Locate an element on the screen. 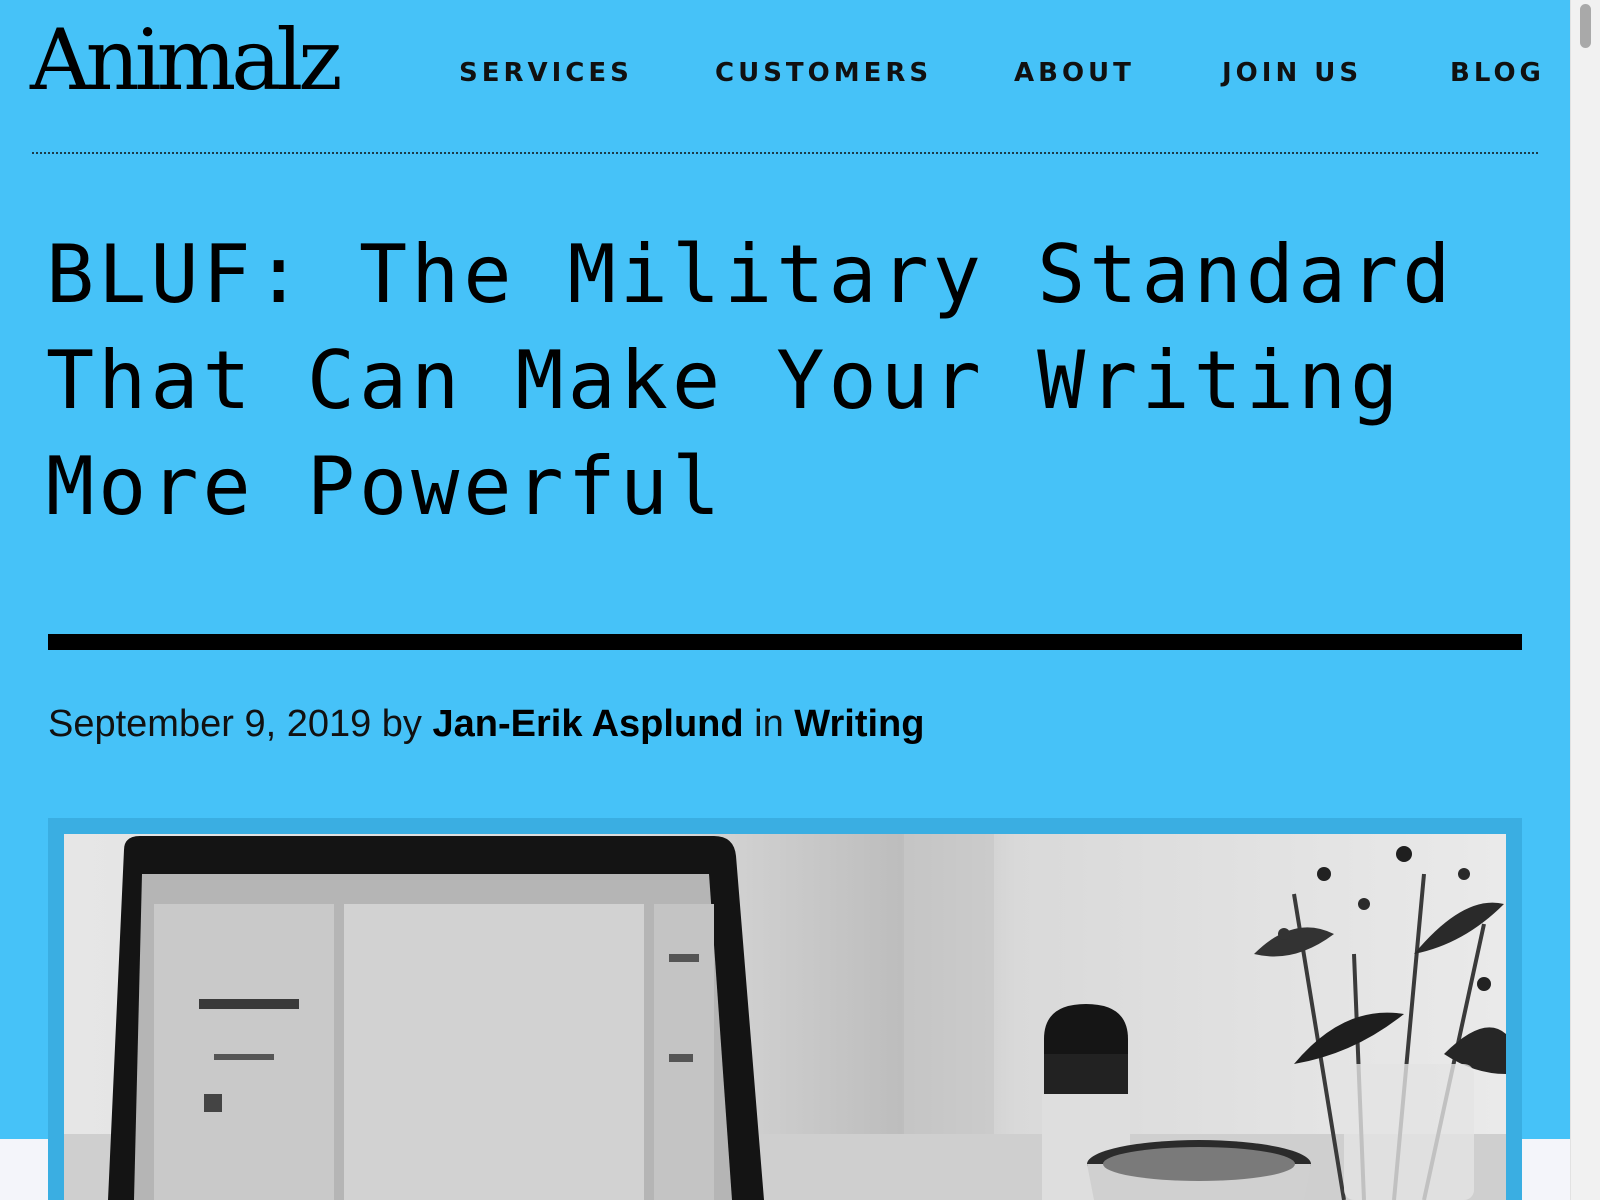 The width and height of the screenshot is (1600, 1200). byline-in-word: in is located at coordinates (769, 724).